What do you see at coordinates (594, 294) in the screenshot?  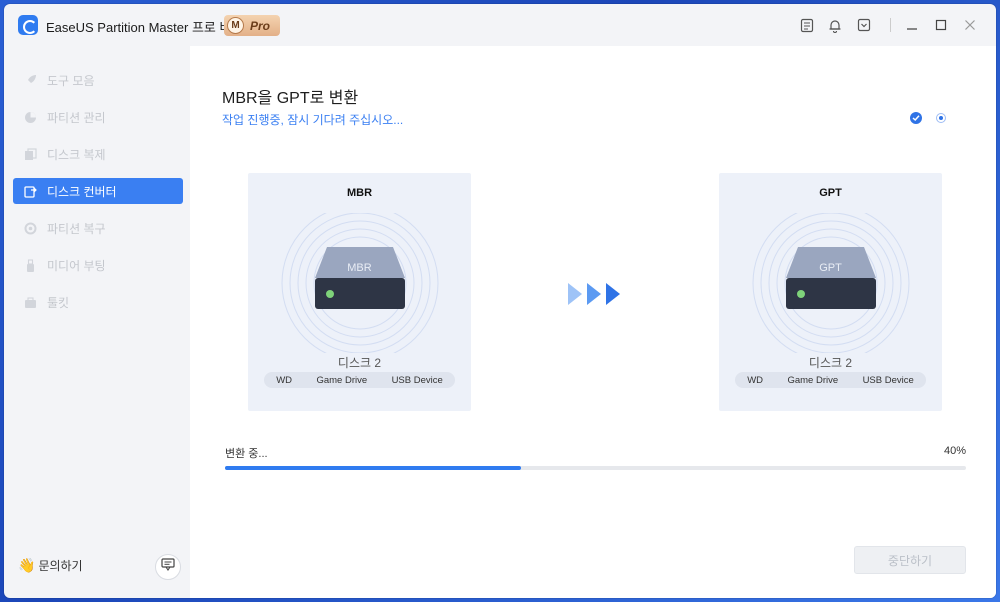 I see `convert-arrows-icon` at bounding box center [594, 294].